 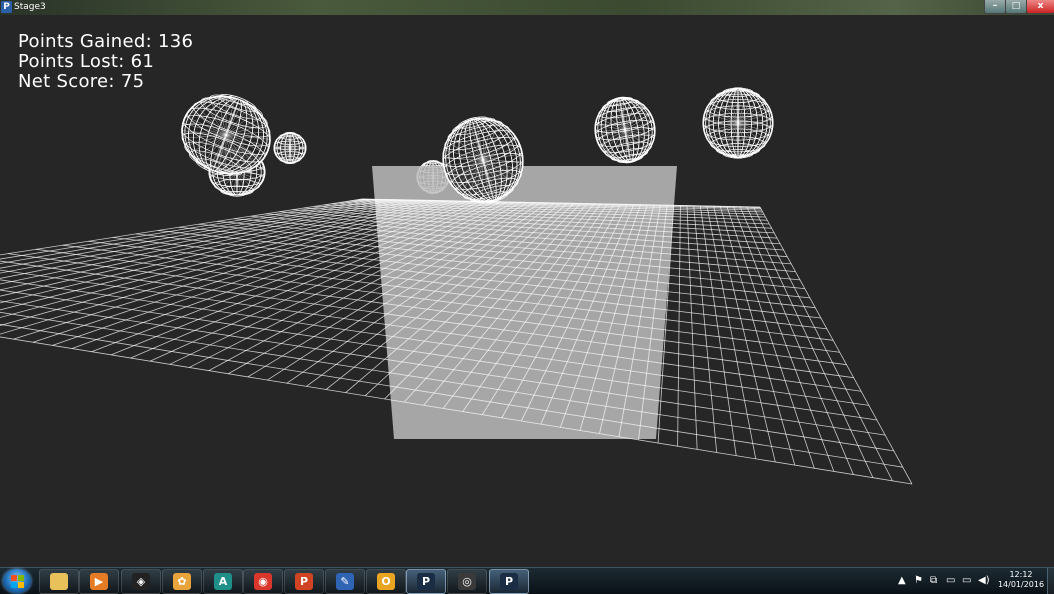 What do you see at coordinates (738, 123) in the screenshot?
I see `sphere-far-right` at bounding box center [738, 123].